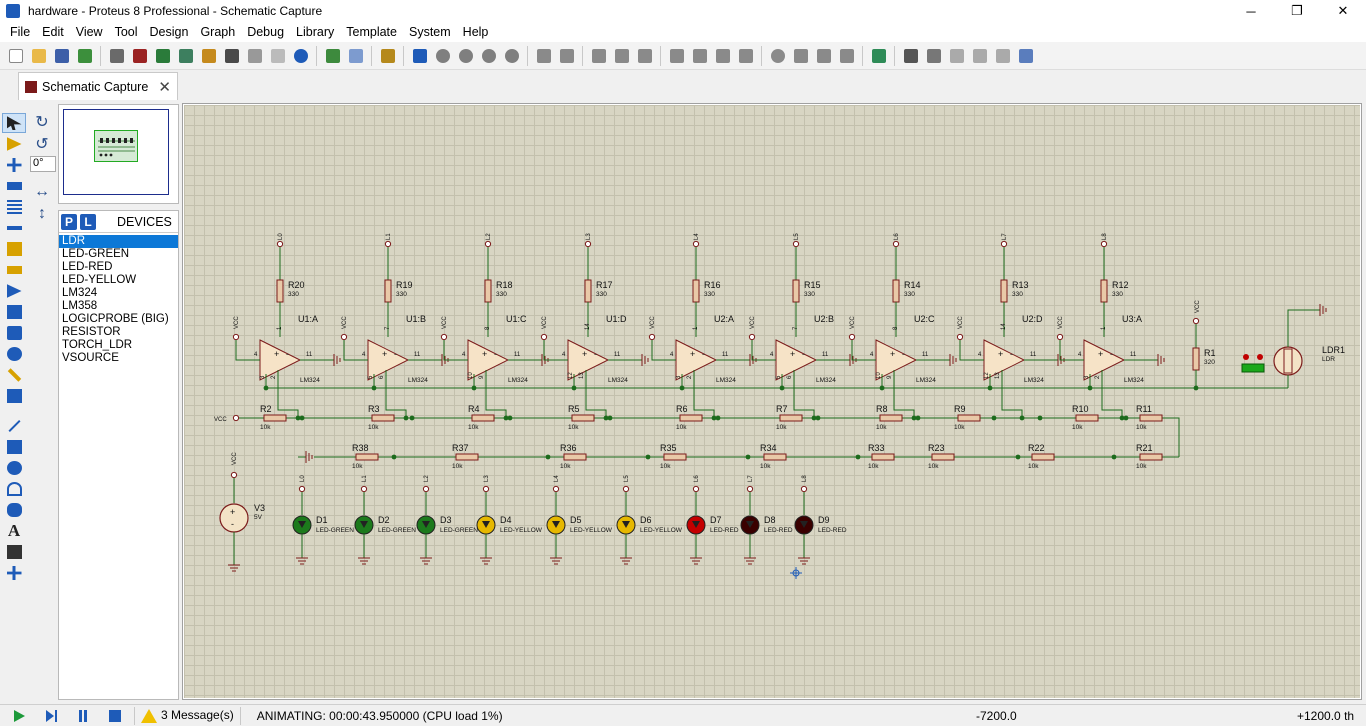 This screenshot has width=1366, height=726. I want to click on pick-device-icon, so click(778, 56).